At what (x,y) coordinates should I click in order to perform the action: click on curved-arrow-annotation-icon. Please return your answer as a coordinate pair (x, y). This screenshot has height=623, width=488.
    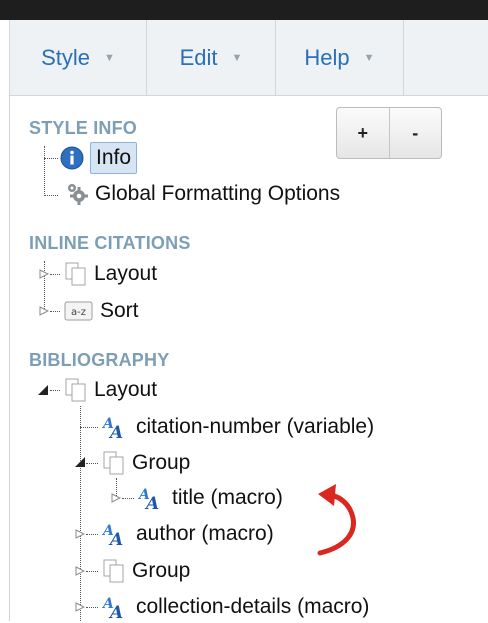
    Looking at the image, I should click on (336, 520).